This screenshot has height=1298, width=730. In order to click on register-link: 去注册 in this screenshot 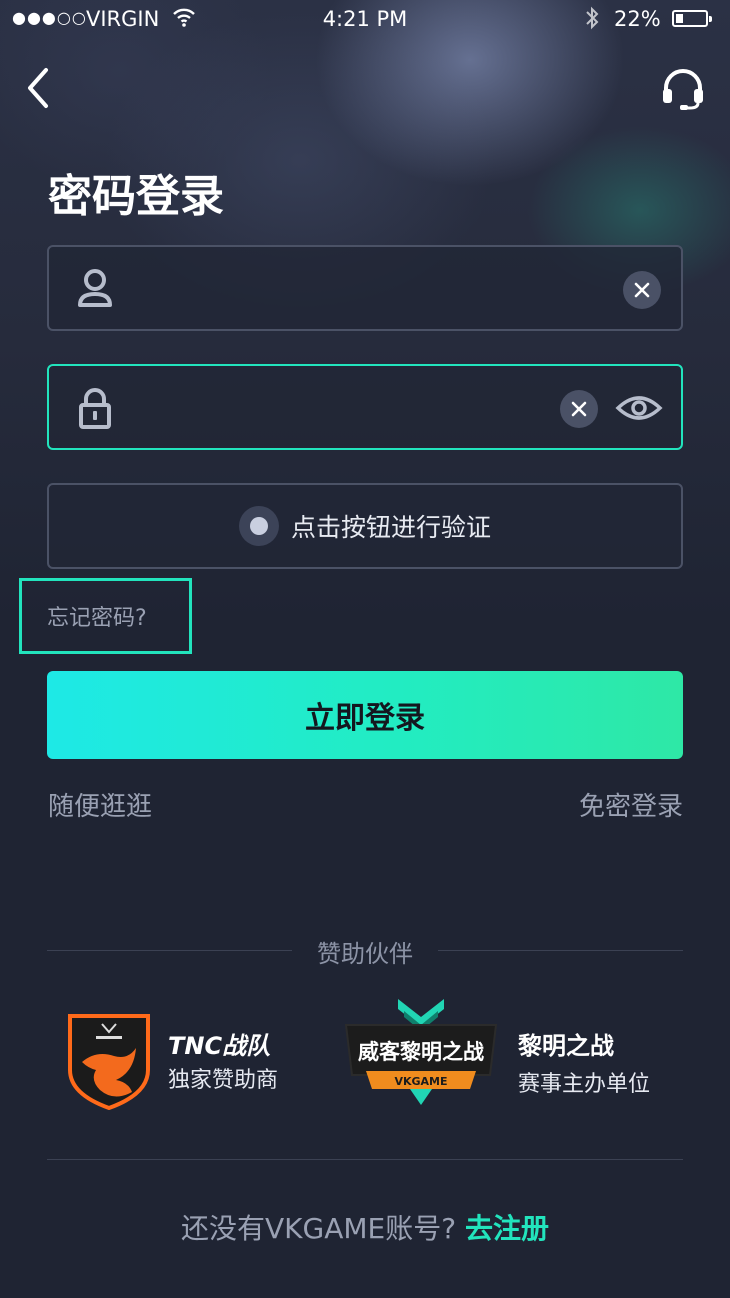, I will do `click(507, 1228)`.